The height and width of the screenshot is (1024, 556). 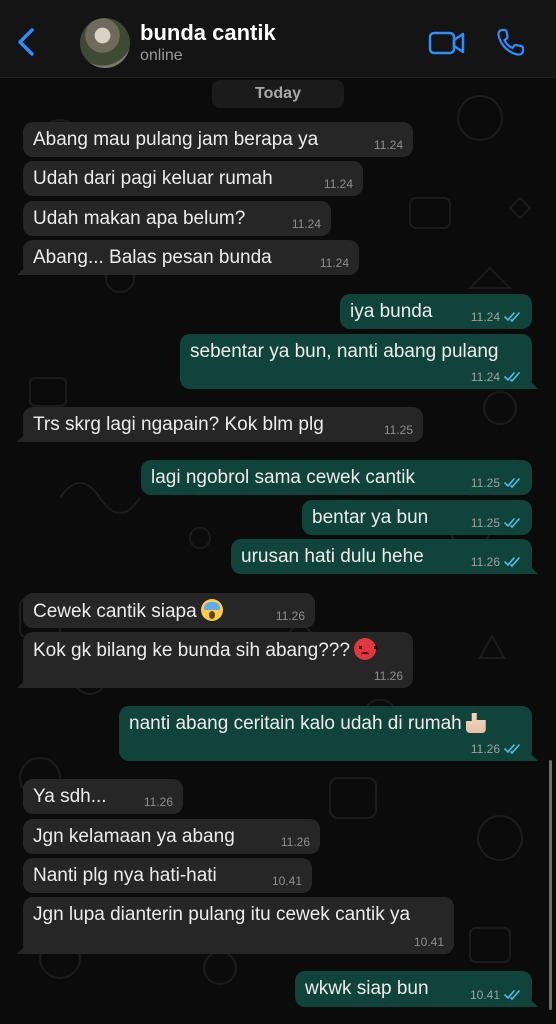 What do you see at coordinates (161, 55) in the screenshot?
I see `contact-status: online` at bounding box center [161, 55].